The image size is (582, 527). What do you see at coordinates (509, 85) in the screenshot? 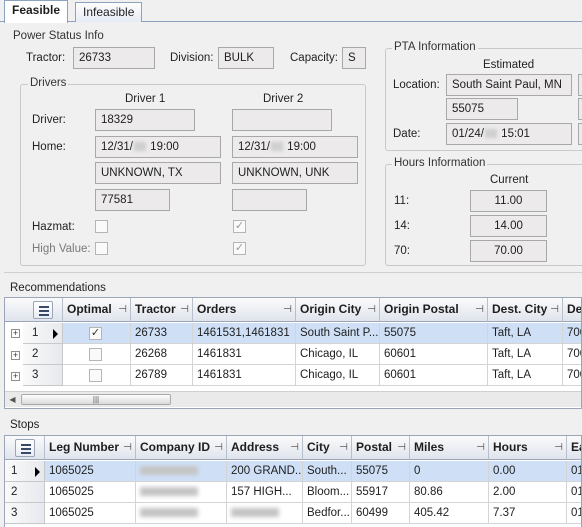
I see `pta-location-field: South Saint Paul, MN` at bounding box center [509, 85].